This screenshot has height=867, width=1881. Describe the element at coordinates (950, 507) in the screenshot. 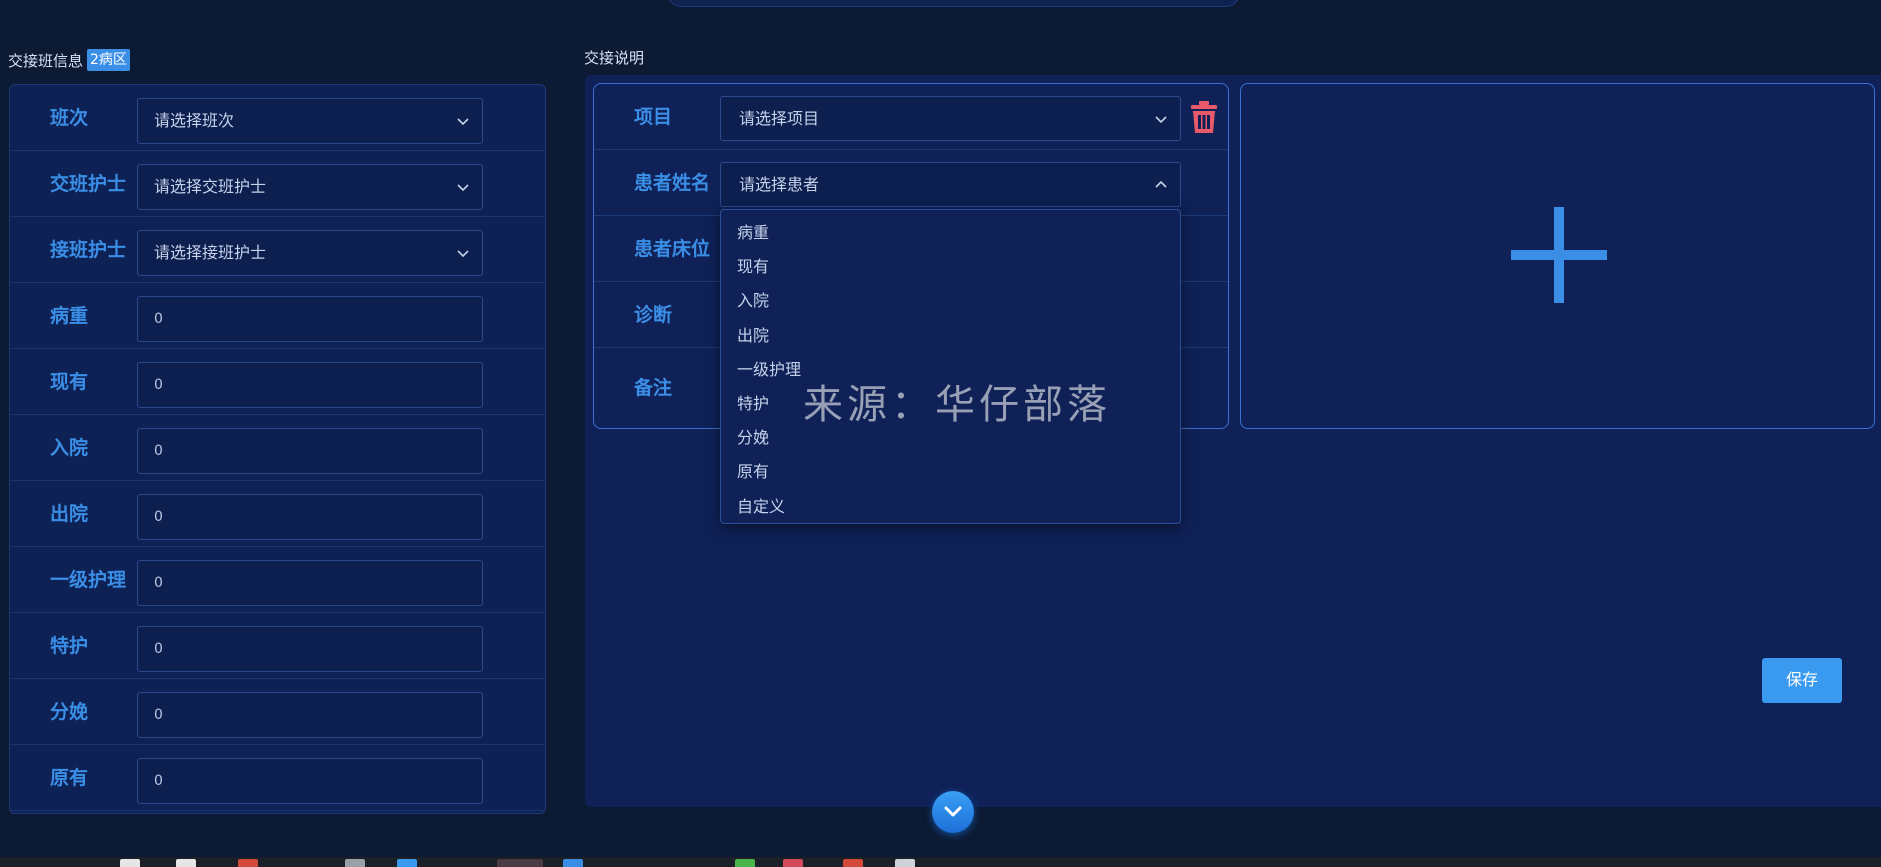

I see `dropdown-option: 自定义` at that location.